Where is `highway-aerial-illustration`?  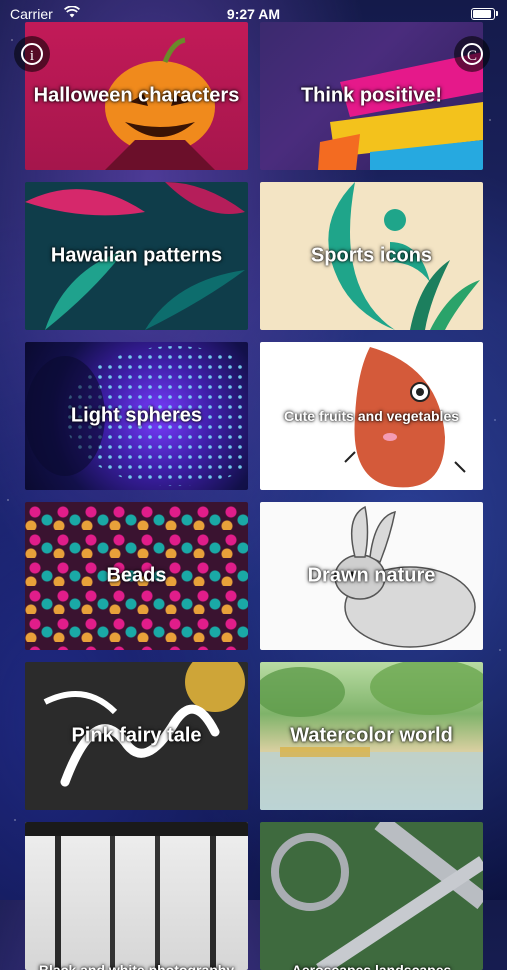 highway-aerial-illustration is located at coordinates (377, 896).